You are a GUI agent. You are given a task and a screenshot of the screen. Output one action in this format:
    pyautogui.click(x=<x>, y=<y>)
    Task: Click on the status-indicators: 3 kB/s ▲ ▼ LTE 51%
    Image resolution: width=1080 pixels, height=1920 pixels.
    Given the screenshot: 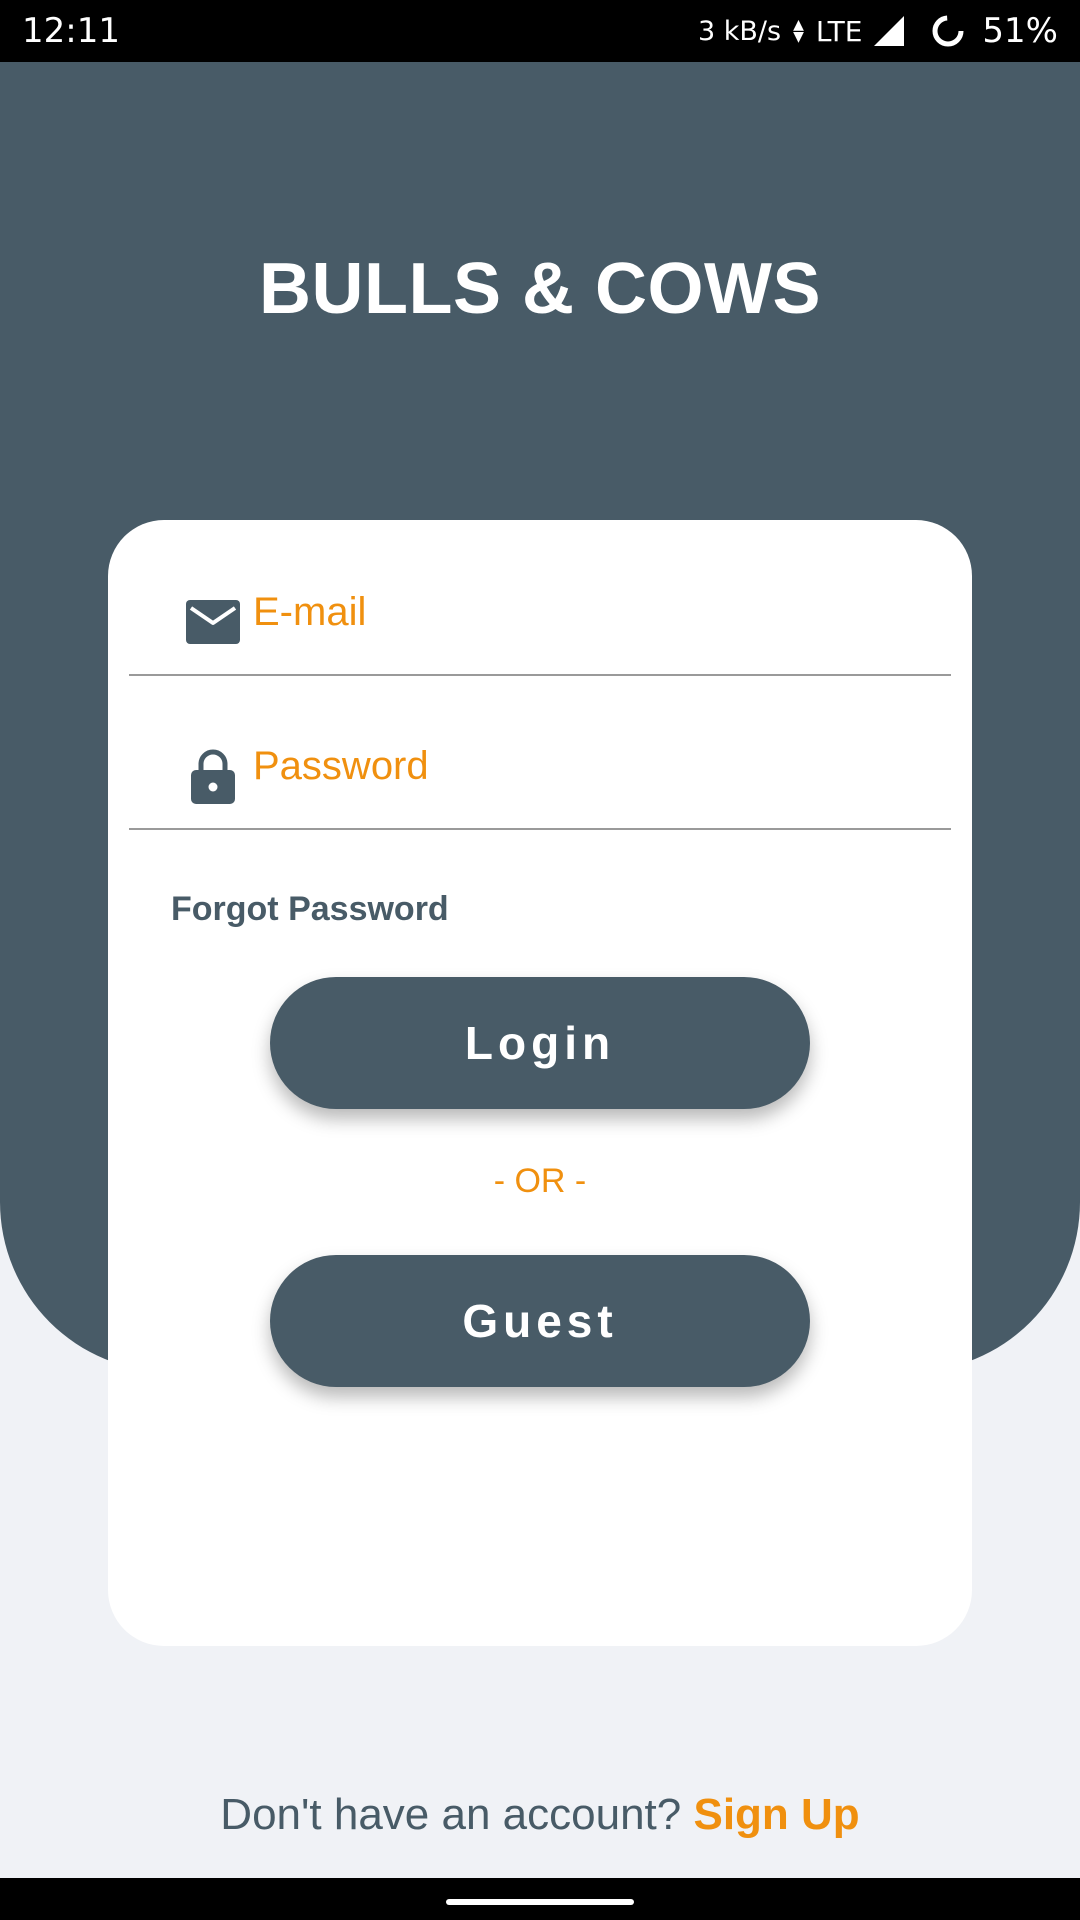 What is the action you would take?
    pyautogui.click(x=878, y=31)
    